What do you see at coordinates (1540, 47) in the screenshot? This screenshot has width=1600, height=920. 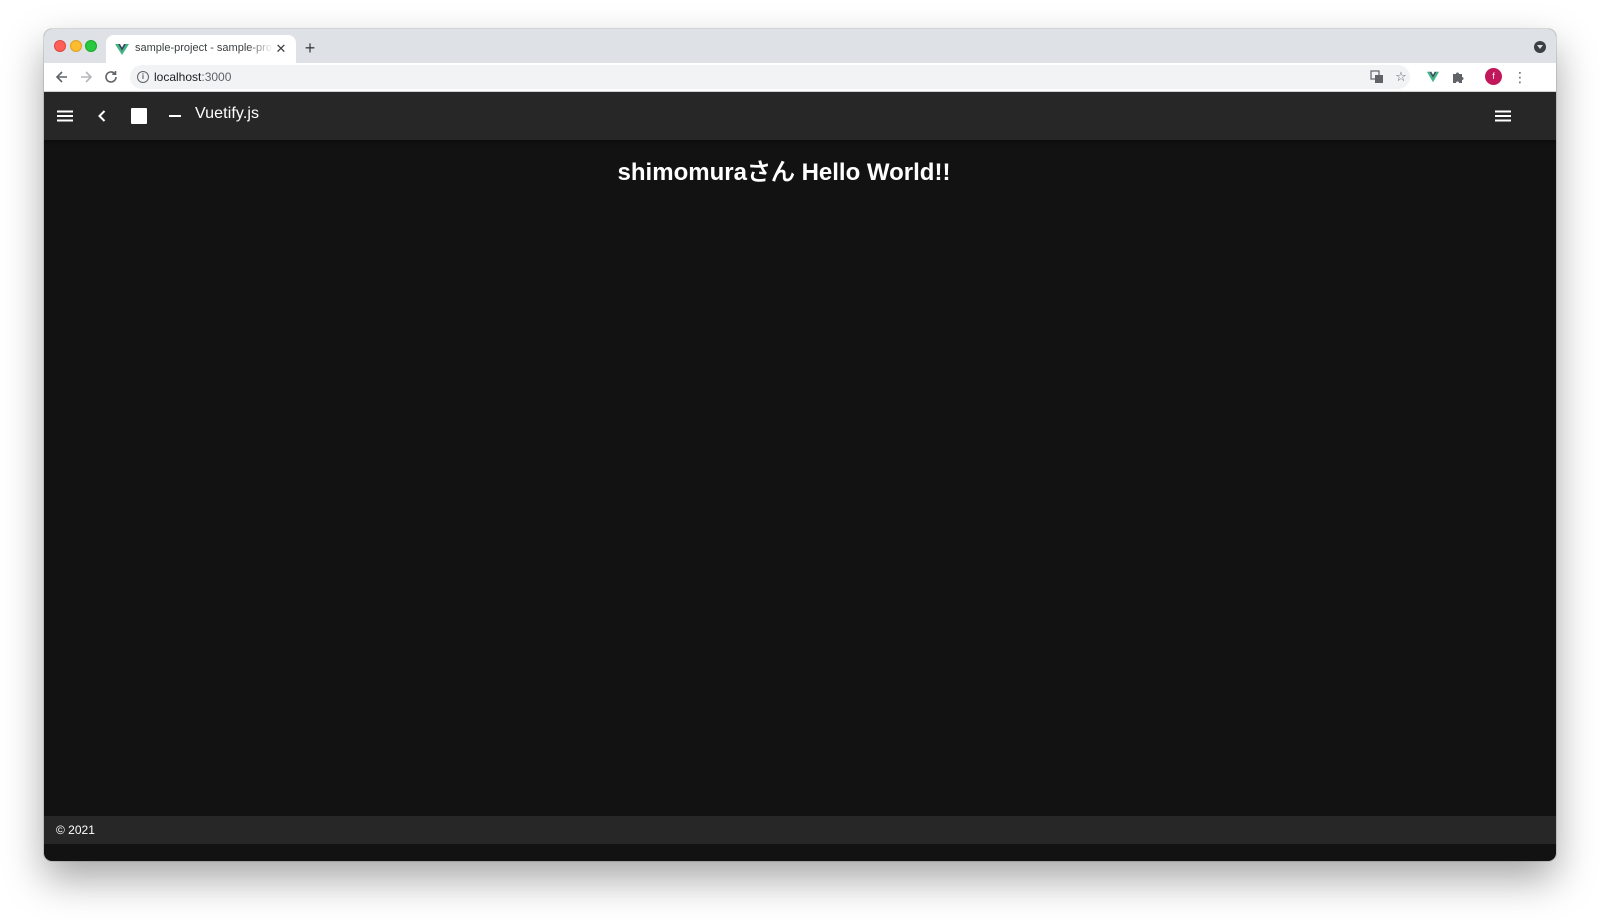 I see `tab-search-icon` at bounding box center [1540, 47].